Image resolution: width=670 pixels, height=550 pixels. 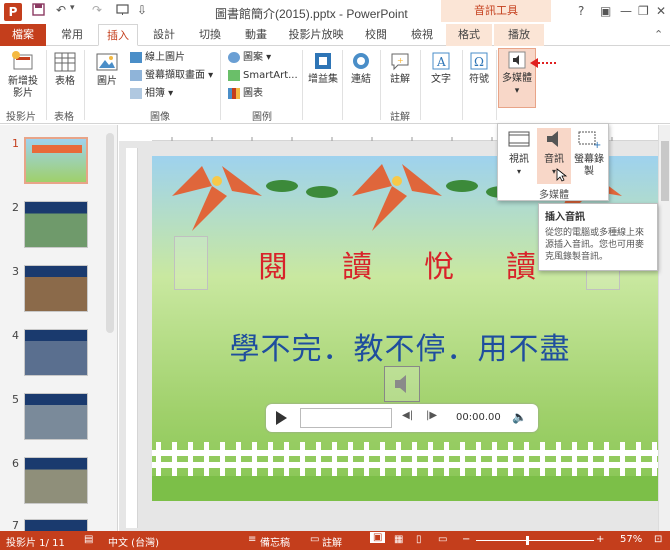 I want to click on customize-qat-icon: ⇩, so click(x=142, y=10).